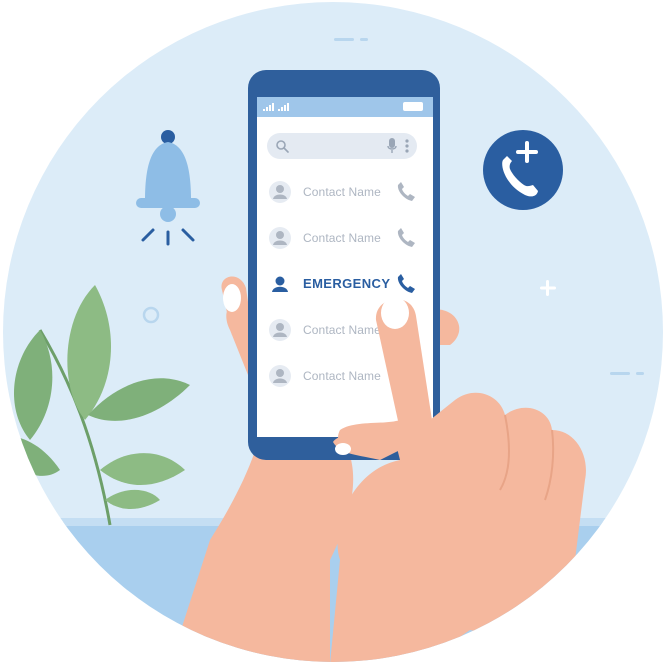 The width and height of the screenshot is (665, 664). What do you see at coordinates (342, 146) in the screenshot?
I see `search-bar` at bounding box center [342, 146].